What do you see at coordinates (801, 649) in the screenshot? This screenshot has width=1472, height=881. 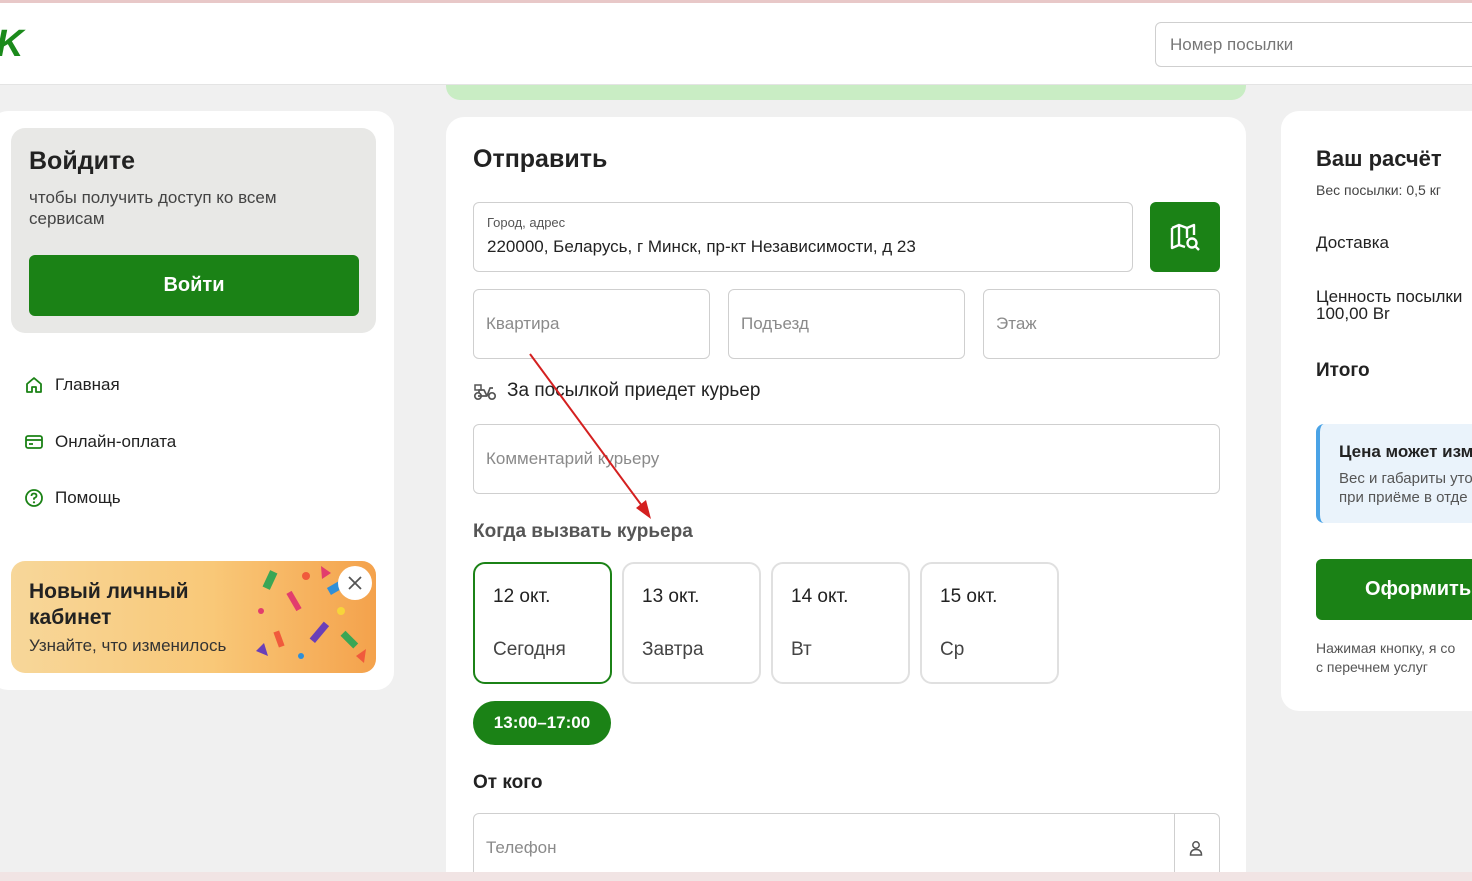 I see `day-name: Вт` at bounding box center [801, 649].